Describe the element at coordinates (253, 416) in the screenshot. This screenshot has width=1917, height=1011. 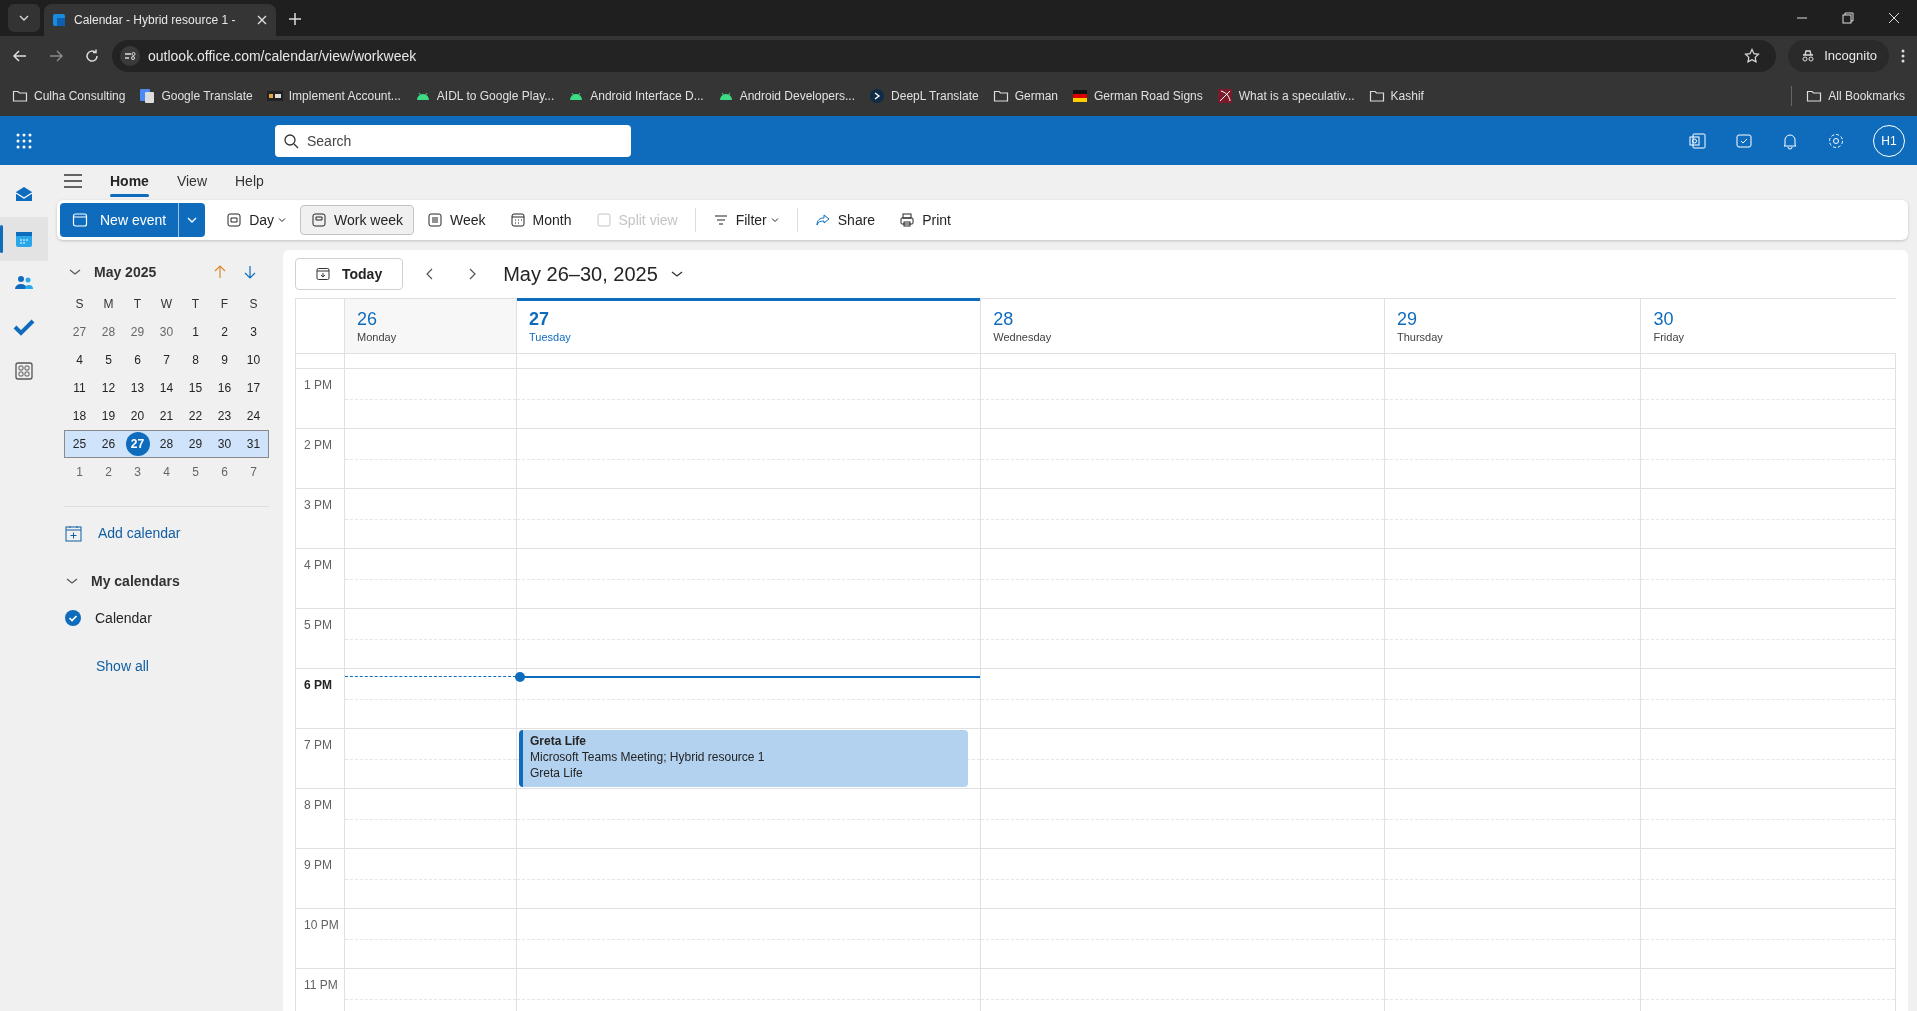
I see `date-cell: 24` at that location.